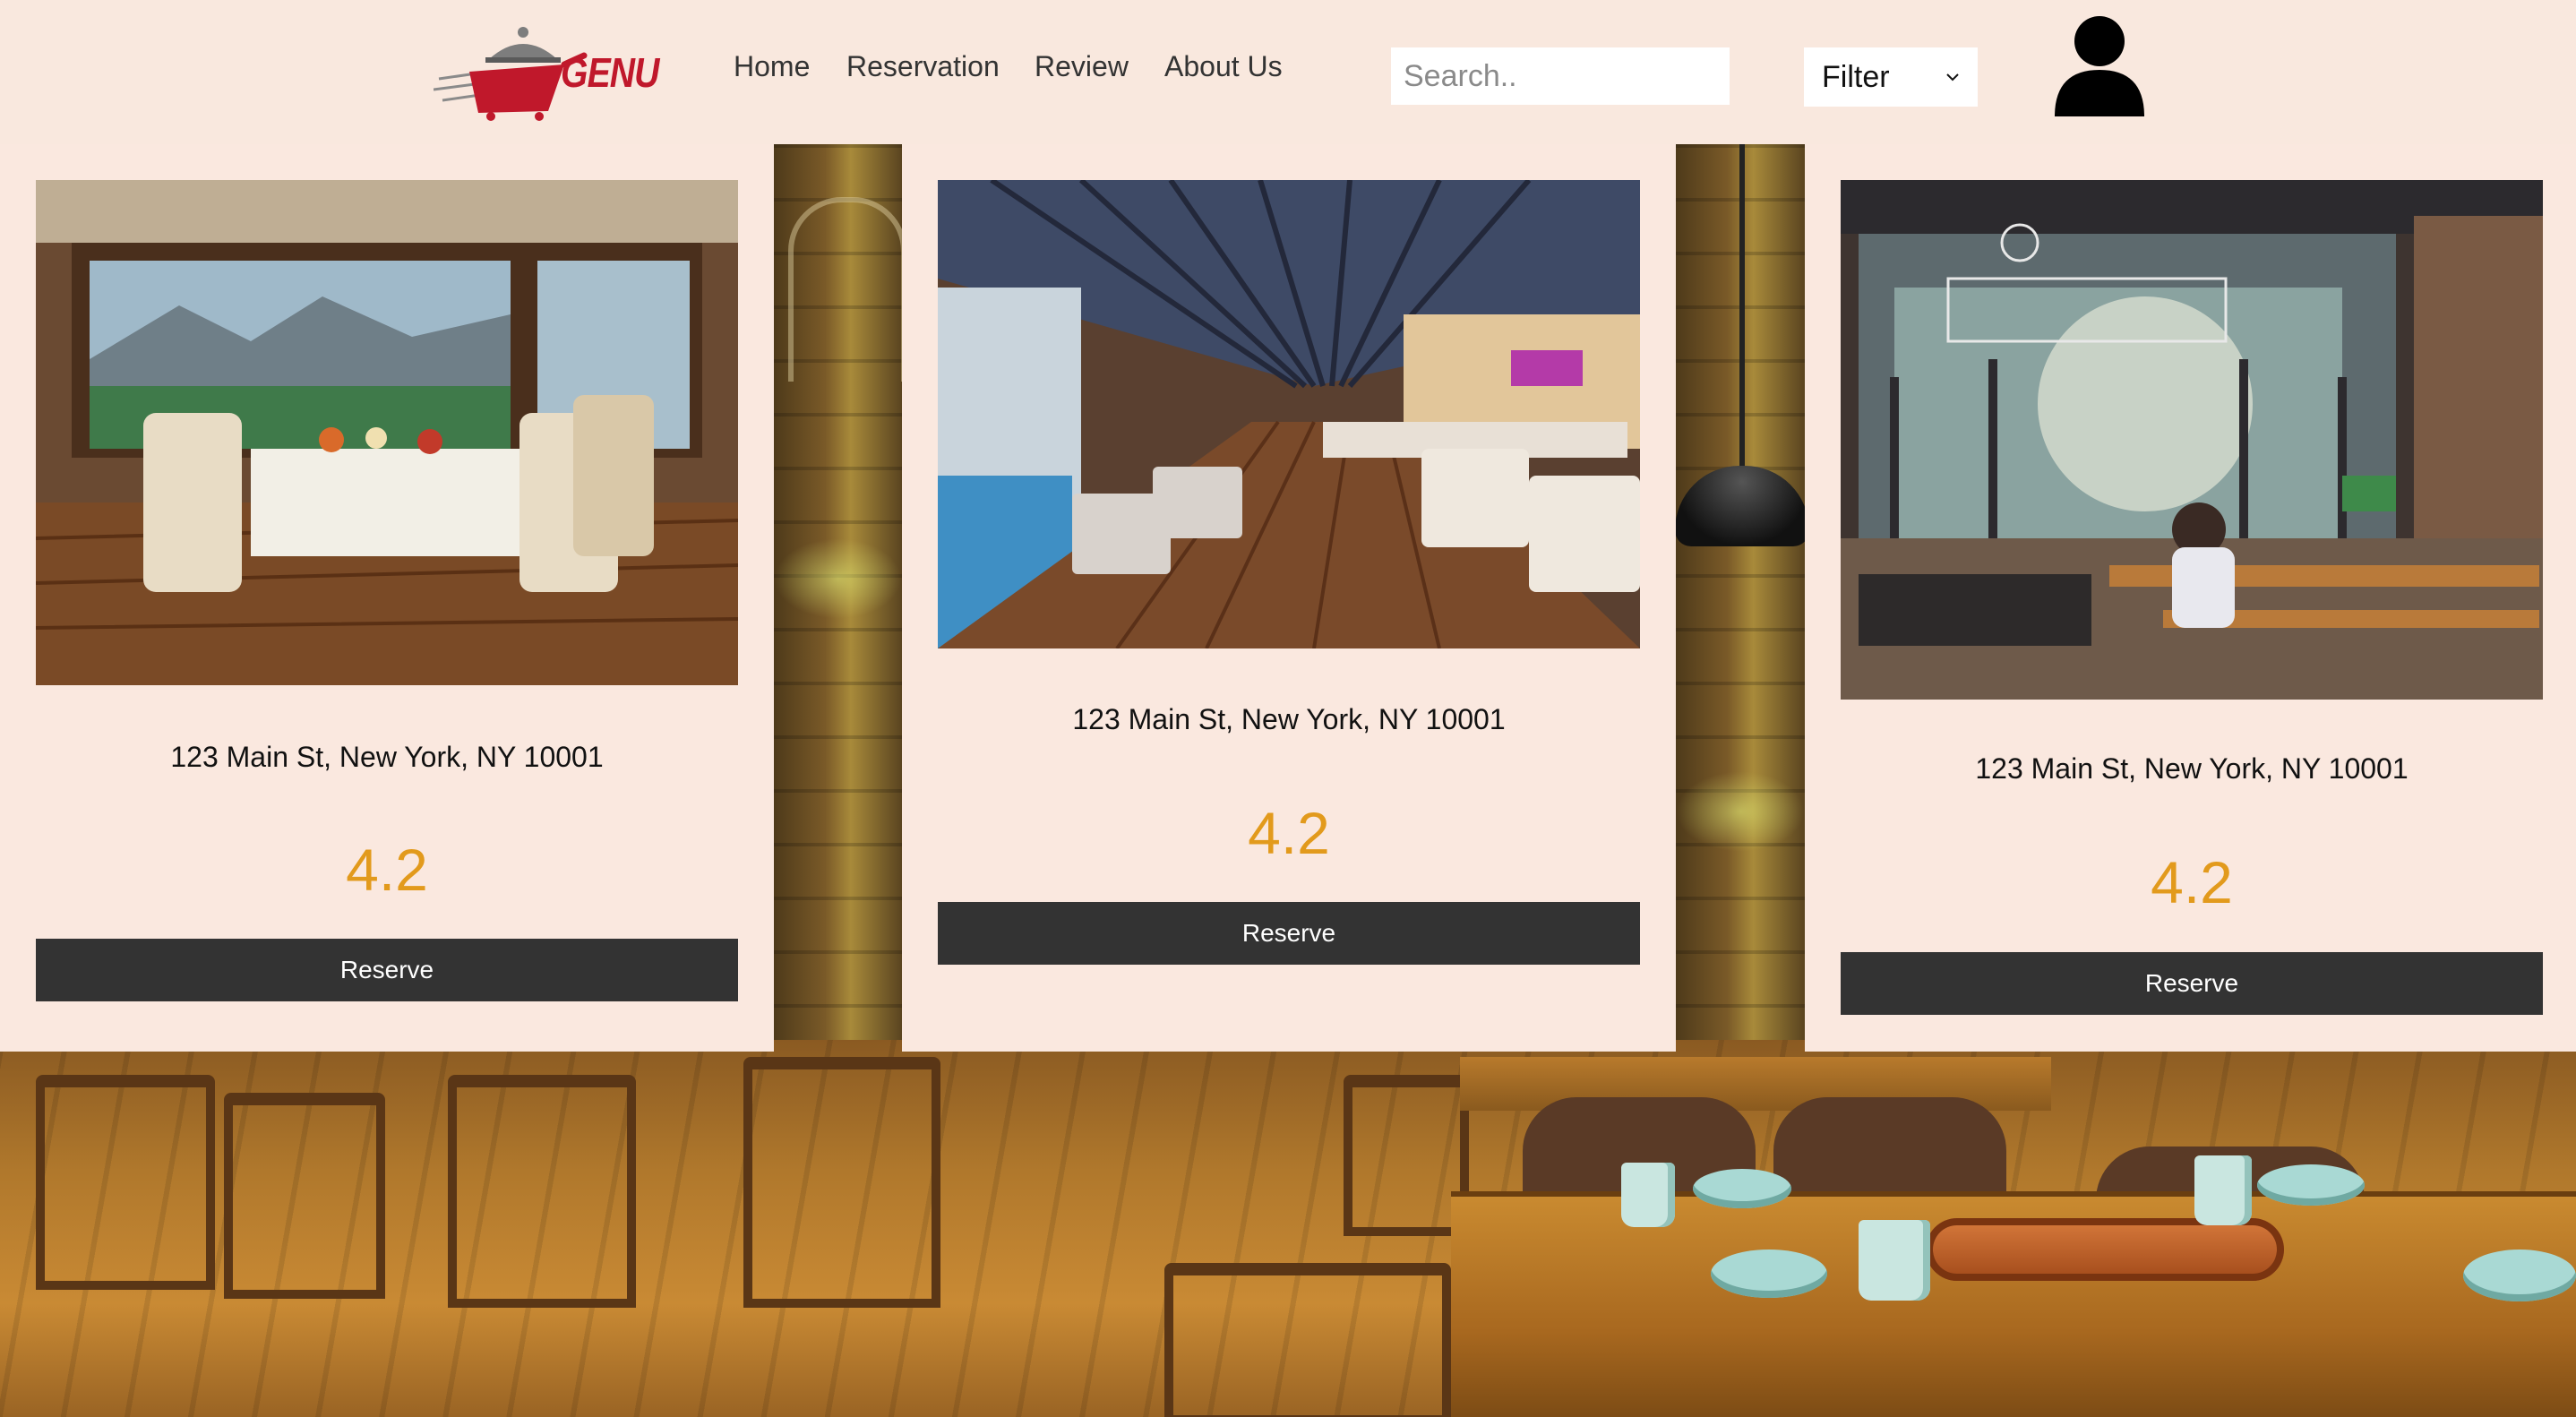  Describe the element at coordinates (923, 66) in the screenshot. I see `nav-reservation-link: Reservation` at that location.